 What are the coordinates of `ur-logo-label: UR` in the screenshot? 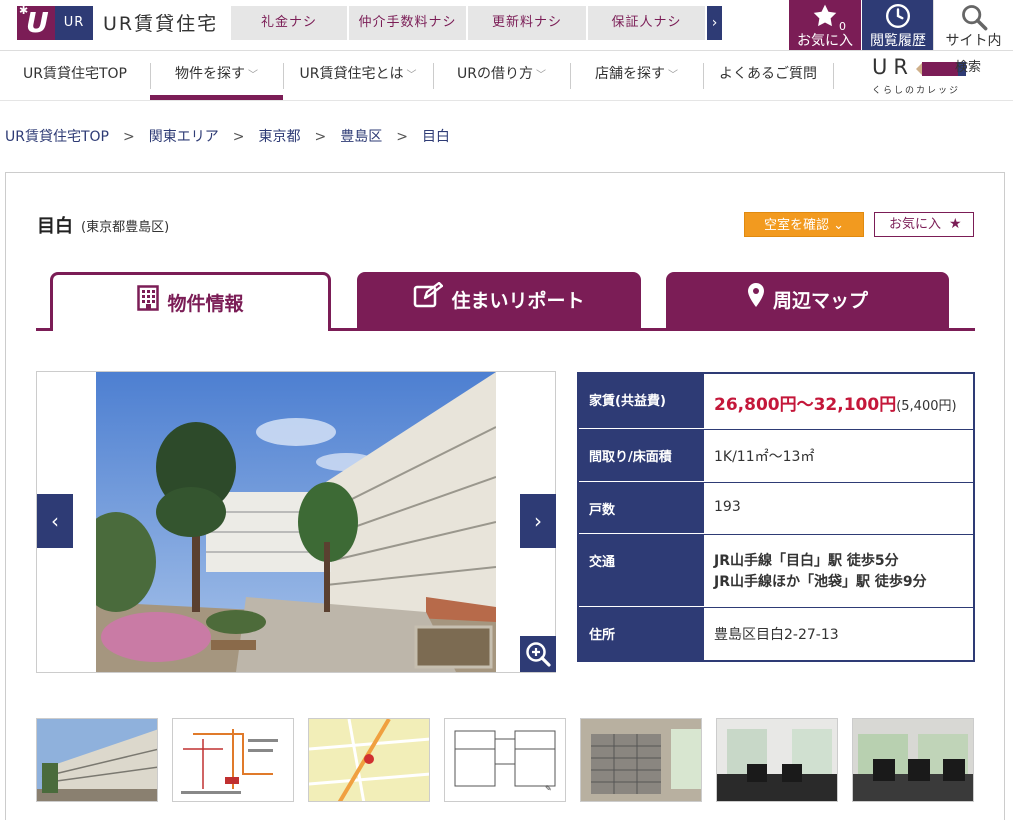 It's located at (74, 23).